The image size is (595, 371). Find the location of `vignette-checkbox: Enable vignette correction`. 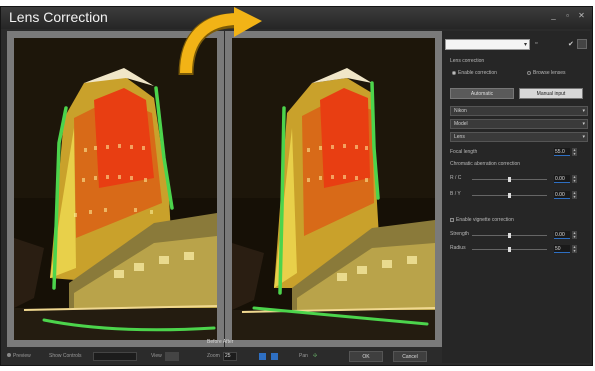

vignette-checkbox: Enable vignette correction is located at coordinates (482, 220).